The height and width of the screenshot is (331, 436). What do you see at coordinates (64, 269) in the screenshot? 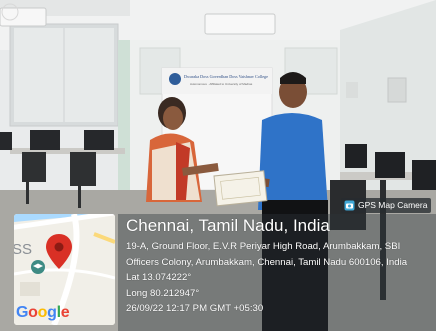
I see `map-thumbnail: SS Google` at bounding box center [64, 269].